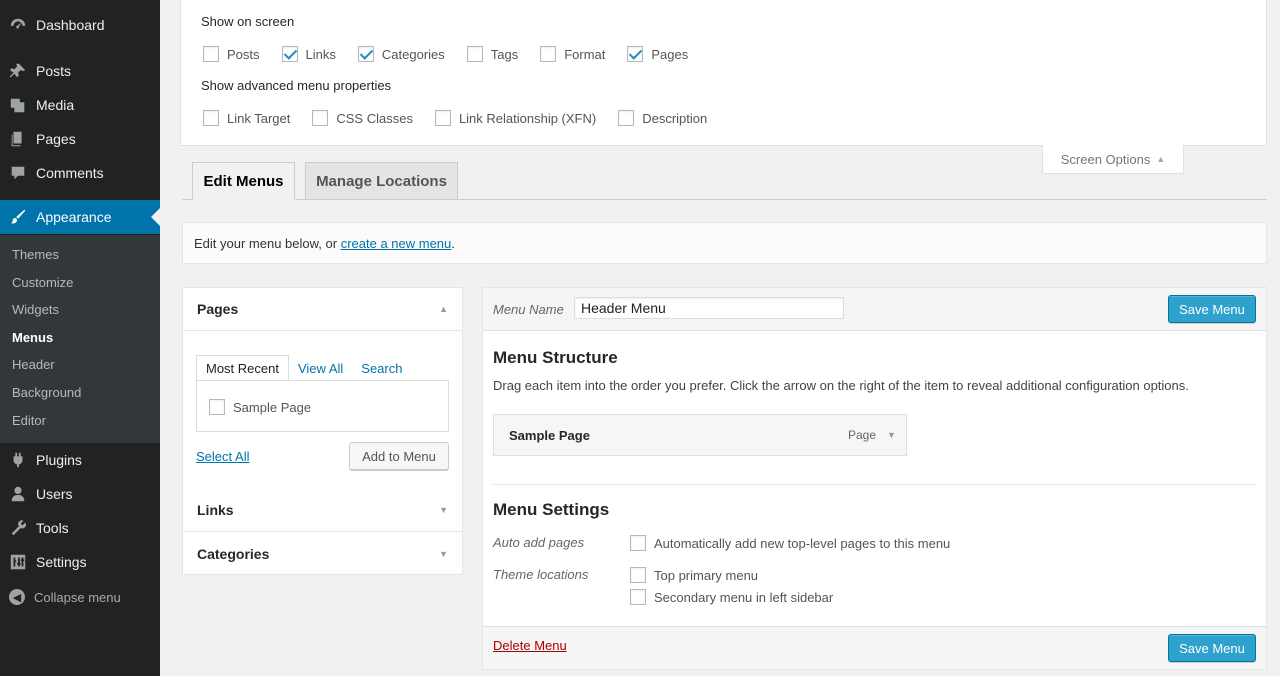  I want to click on location-top-primary: Top primary menu, so click(694, 575).